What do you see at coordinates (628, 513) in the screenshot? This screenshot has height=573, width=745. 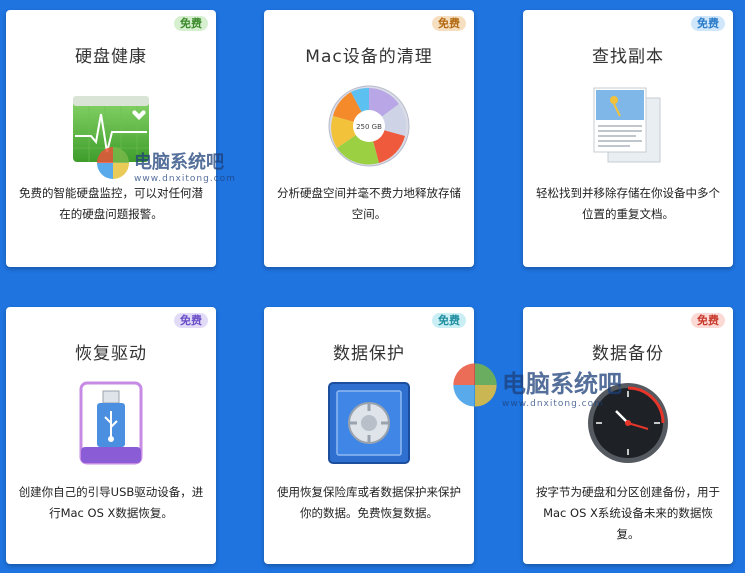 I see `card-description: 按字节为硬盘和分区创建备份，用于 Mac OS X系统设备未来的数据恢 复。` at bounding box center [628, 513].